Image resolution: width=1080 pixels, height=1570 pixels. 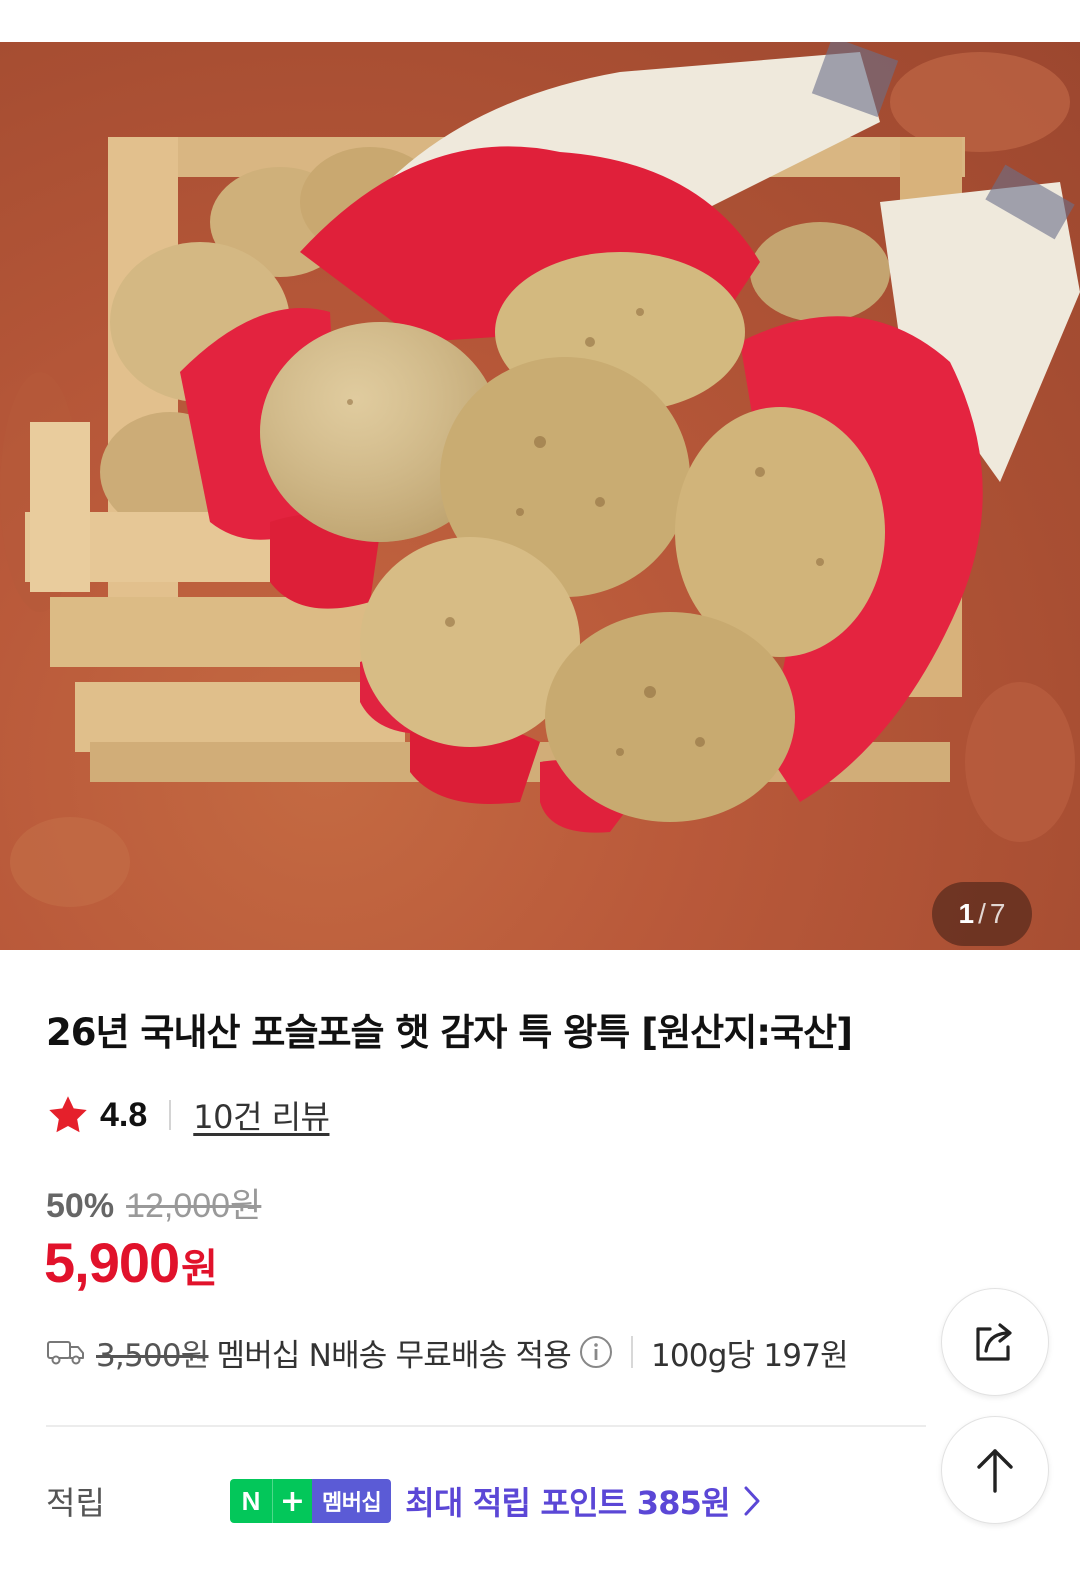 I want to click on info-icon, so click(x=596, y=1352).